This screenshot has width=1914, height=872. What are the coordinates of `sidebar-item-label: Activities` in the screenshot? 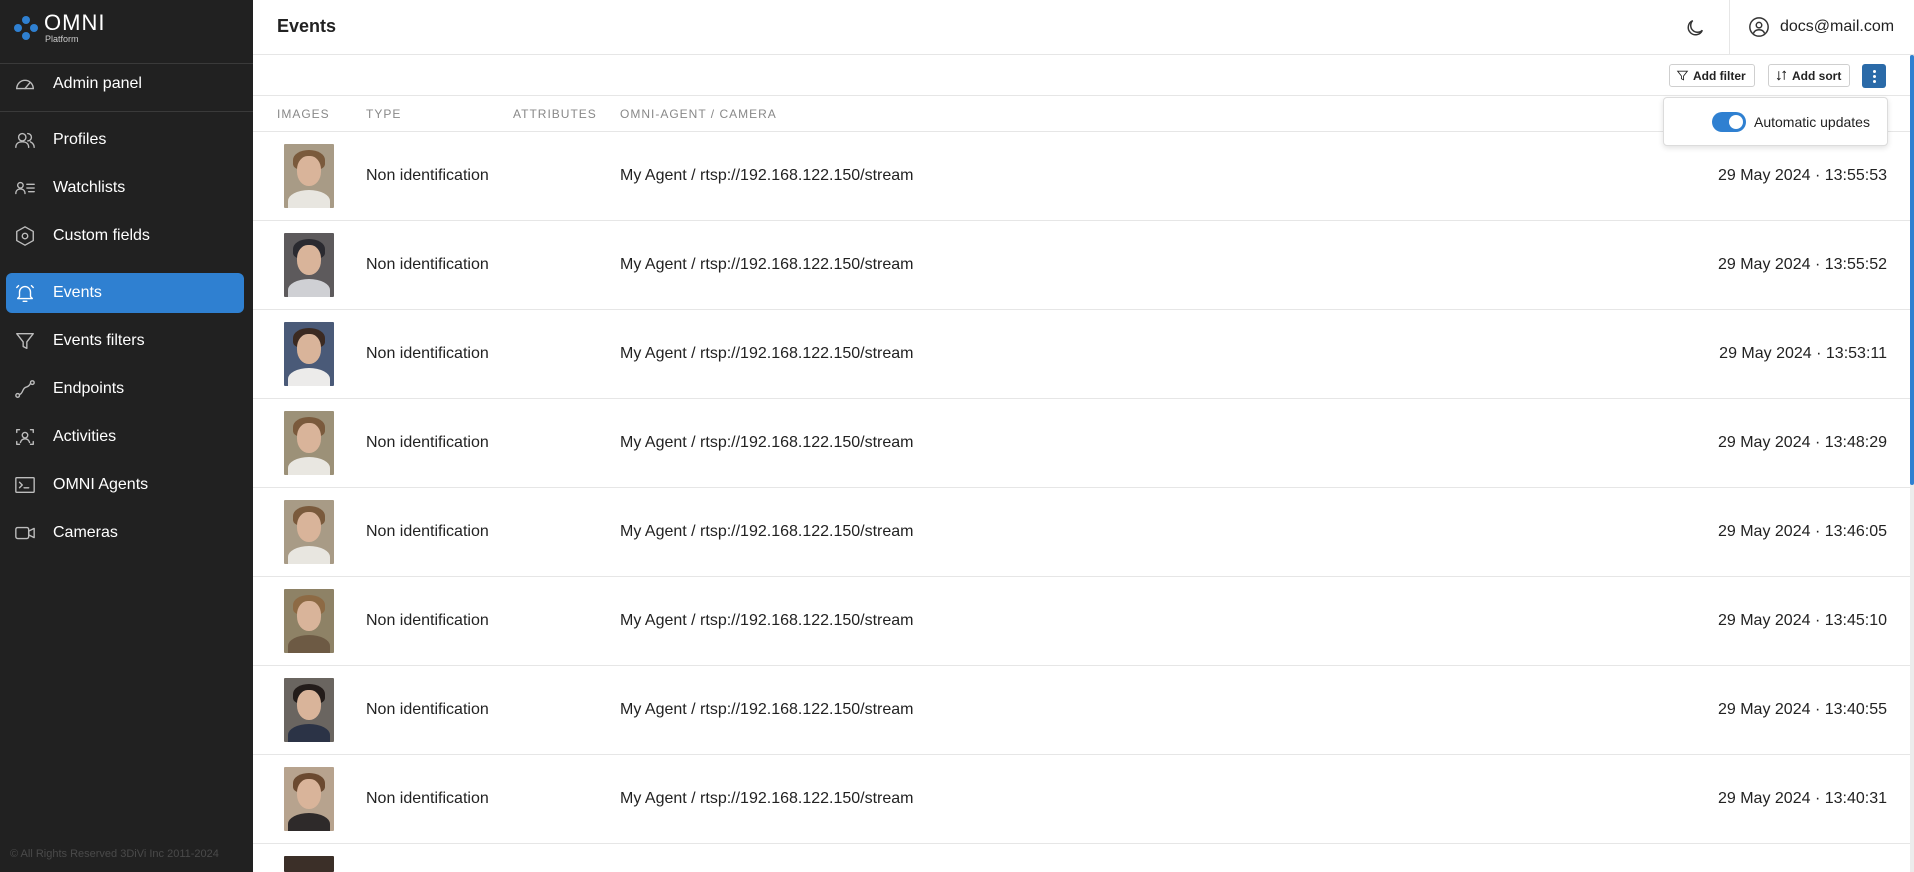 It's located at (85, 436).